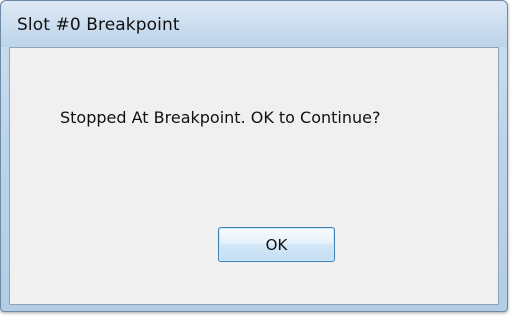 The image size is (512, 318). What do you see at coordinates (220, 117) in the screenshot?
I see `dialog-message: Stopped At Breakpoint. OK to Continue?` at bounding box center [220, 117].